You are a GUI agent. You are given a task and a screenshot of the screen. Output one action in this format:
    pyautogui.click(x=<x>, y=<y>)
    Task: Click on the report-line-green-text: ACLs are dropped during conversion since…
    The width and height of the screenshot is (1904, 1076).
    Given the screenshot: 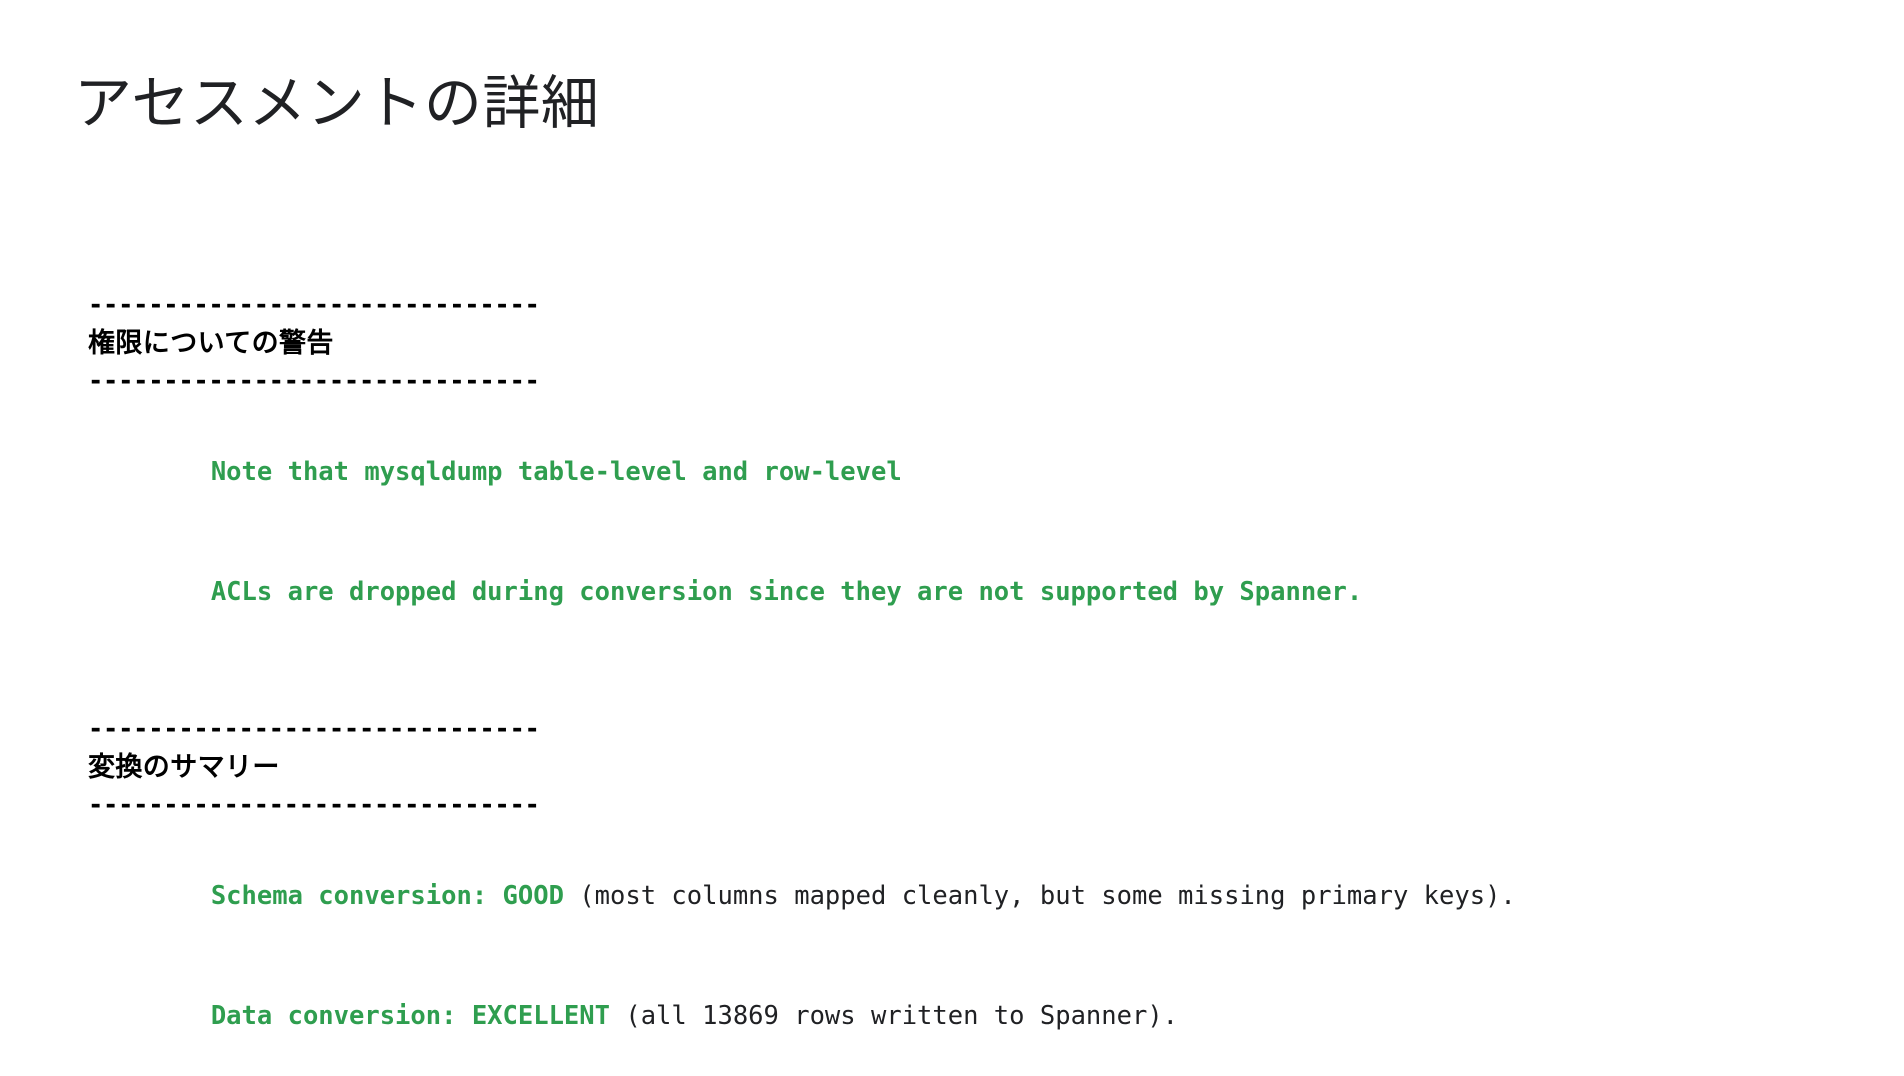 What is the action you would take?
    pyautogui.click(x=786, y=592)
    